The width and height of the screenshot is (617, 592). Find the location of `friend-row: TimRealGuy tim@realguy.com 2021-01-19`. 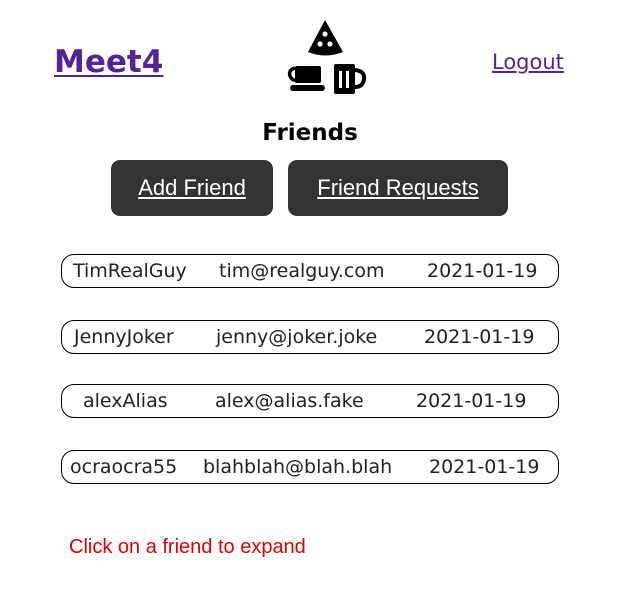

friend-row: TimRealGuy tim@realguy.com 2021-01-19 is located at coordinates (310, 271).